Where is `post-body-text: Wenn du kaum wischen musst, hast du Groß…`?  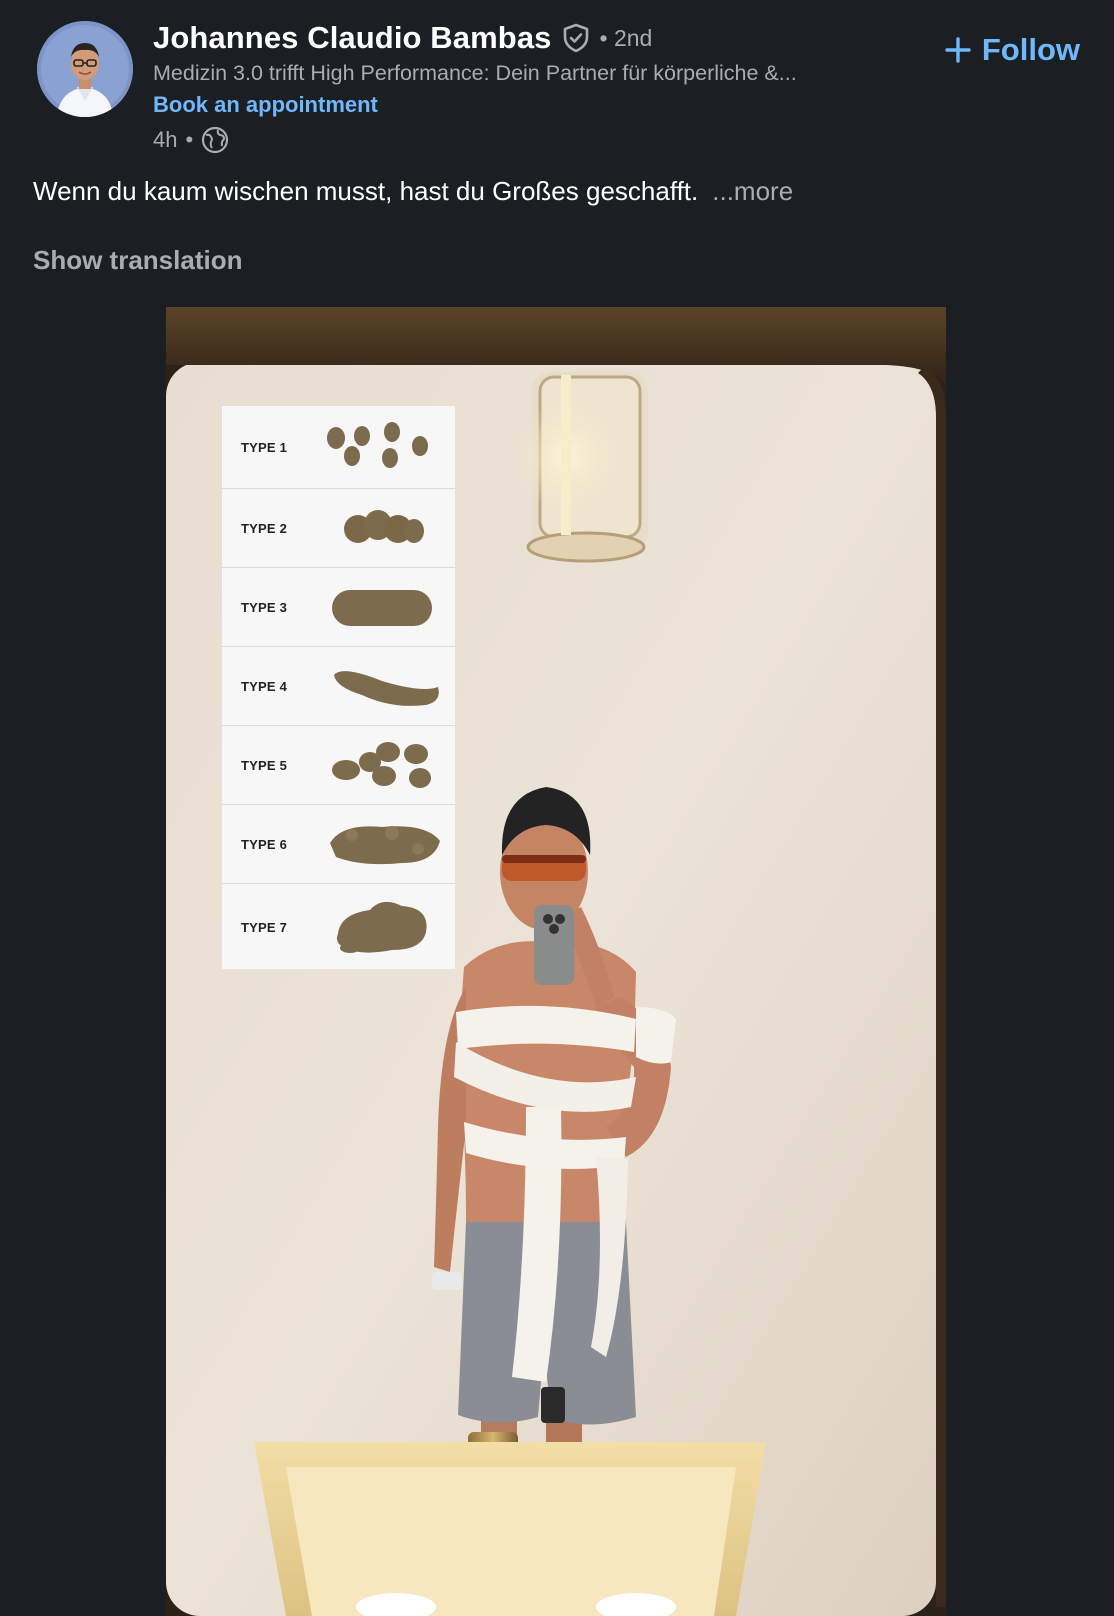
post-body-text: Wenn du kaum wischen musst, hast du Groß… is located at coordinates (366, 191).